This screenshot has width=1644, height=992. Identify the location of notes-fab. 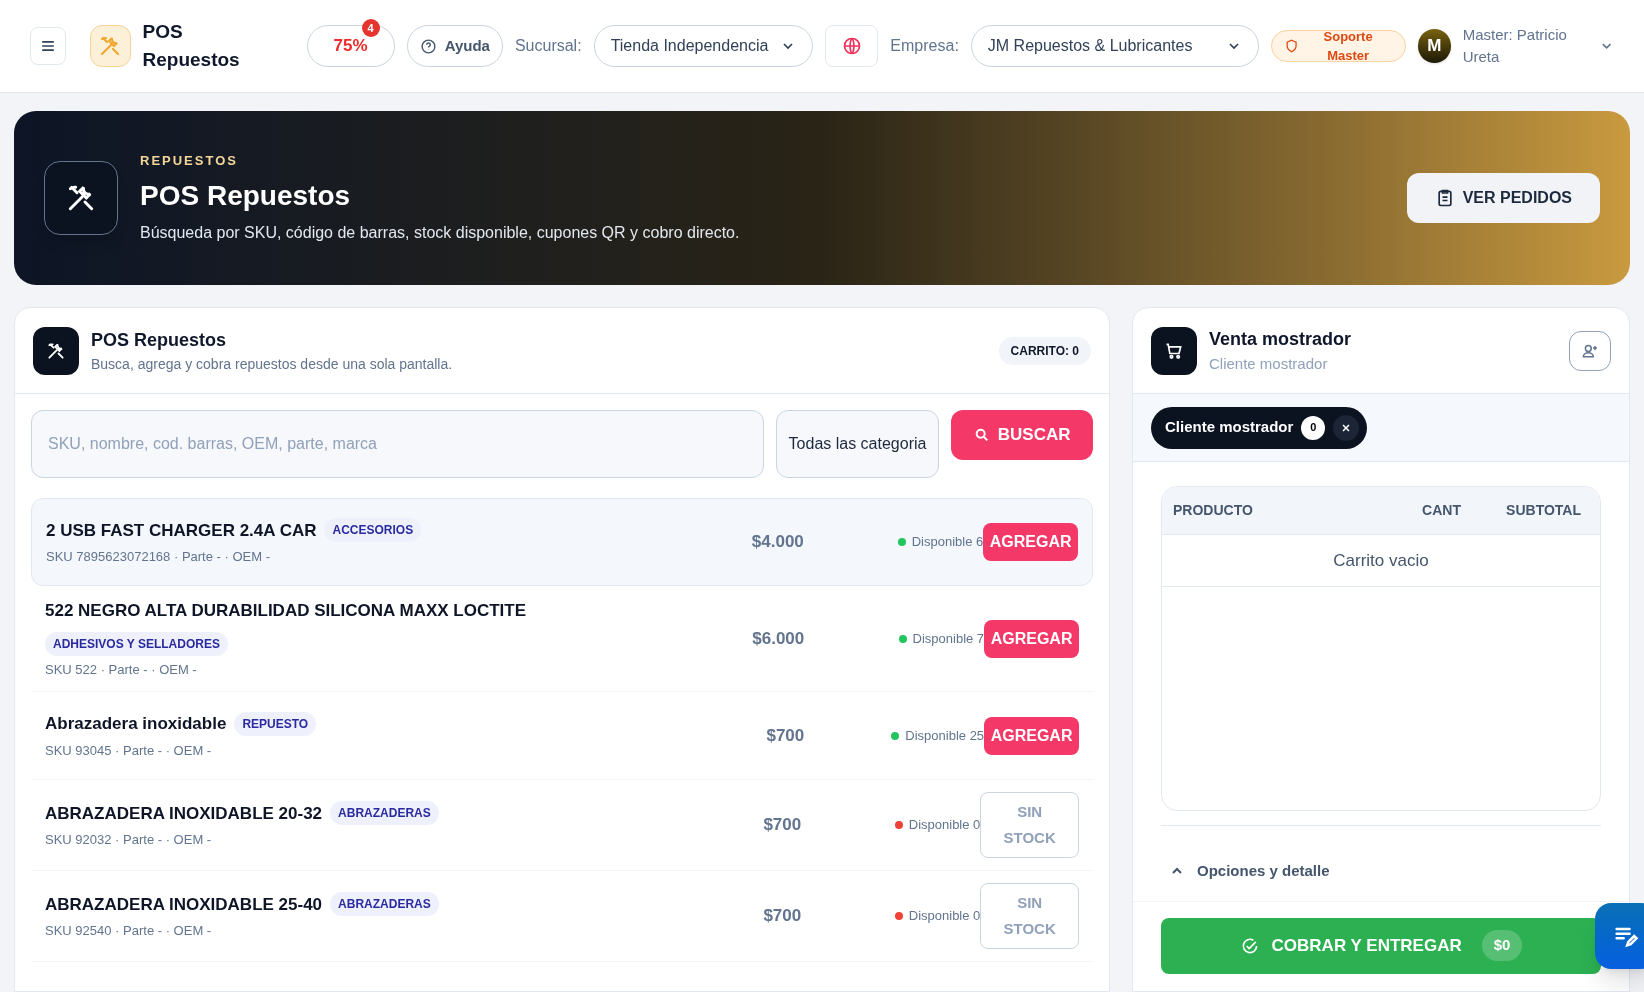
(1619, 936).